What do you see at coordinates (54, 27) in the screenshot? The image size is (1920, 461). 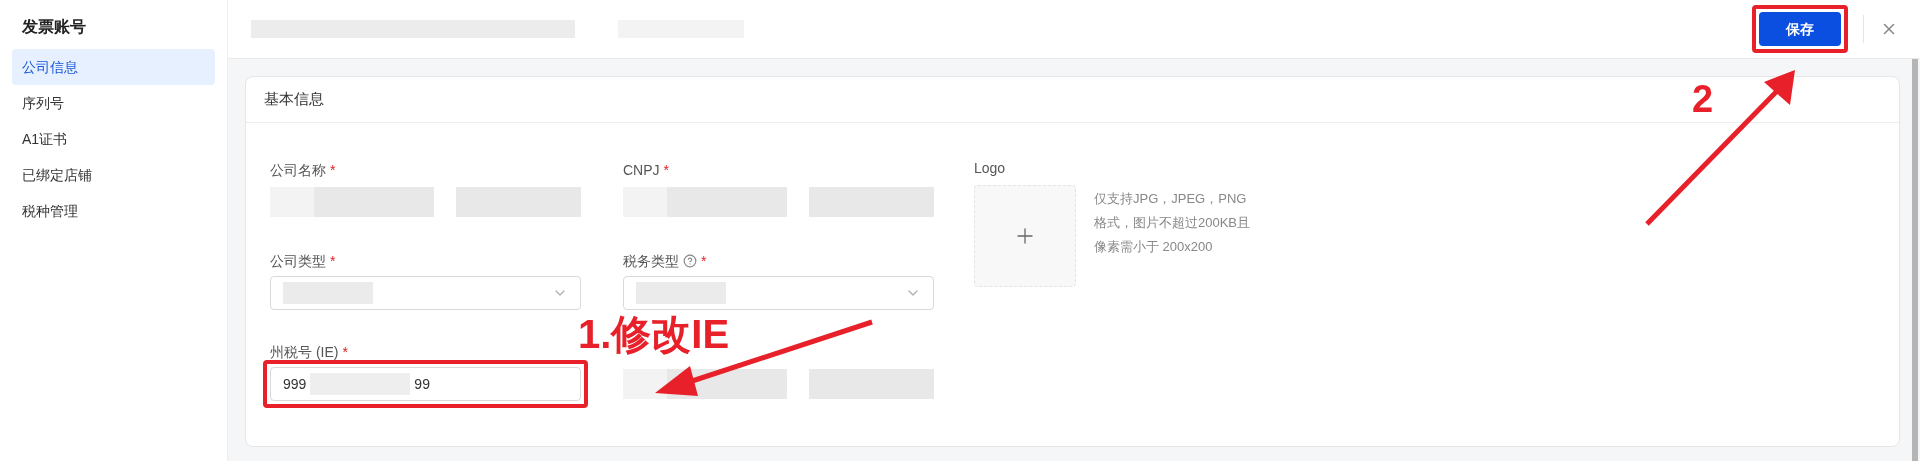 I see `sidebar-title: 发票账号` at bounding box center [54, 27].